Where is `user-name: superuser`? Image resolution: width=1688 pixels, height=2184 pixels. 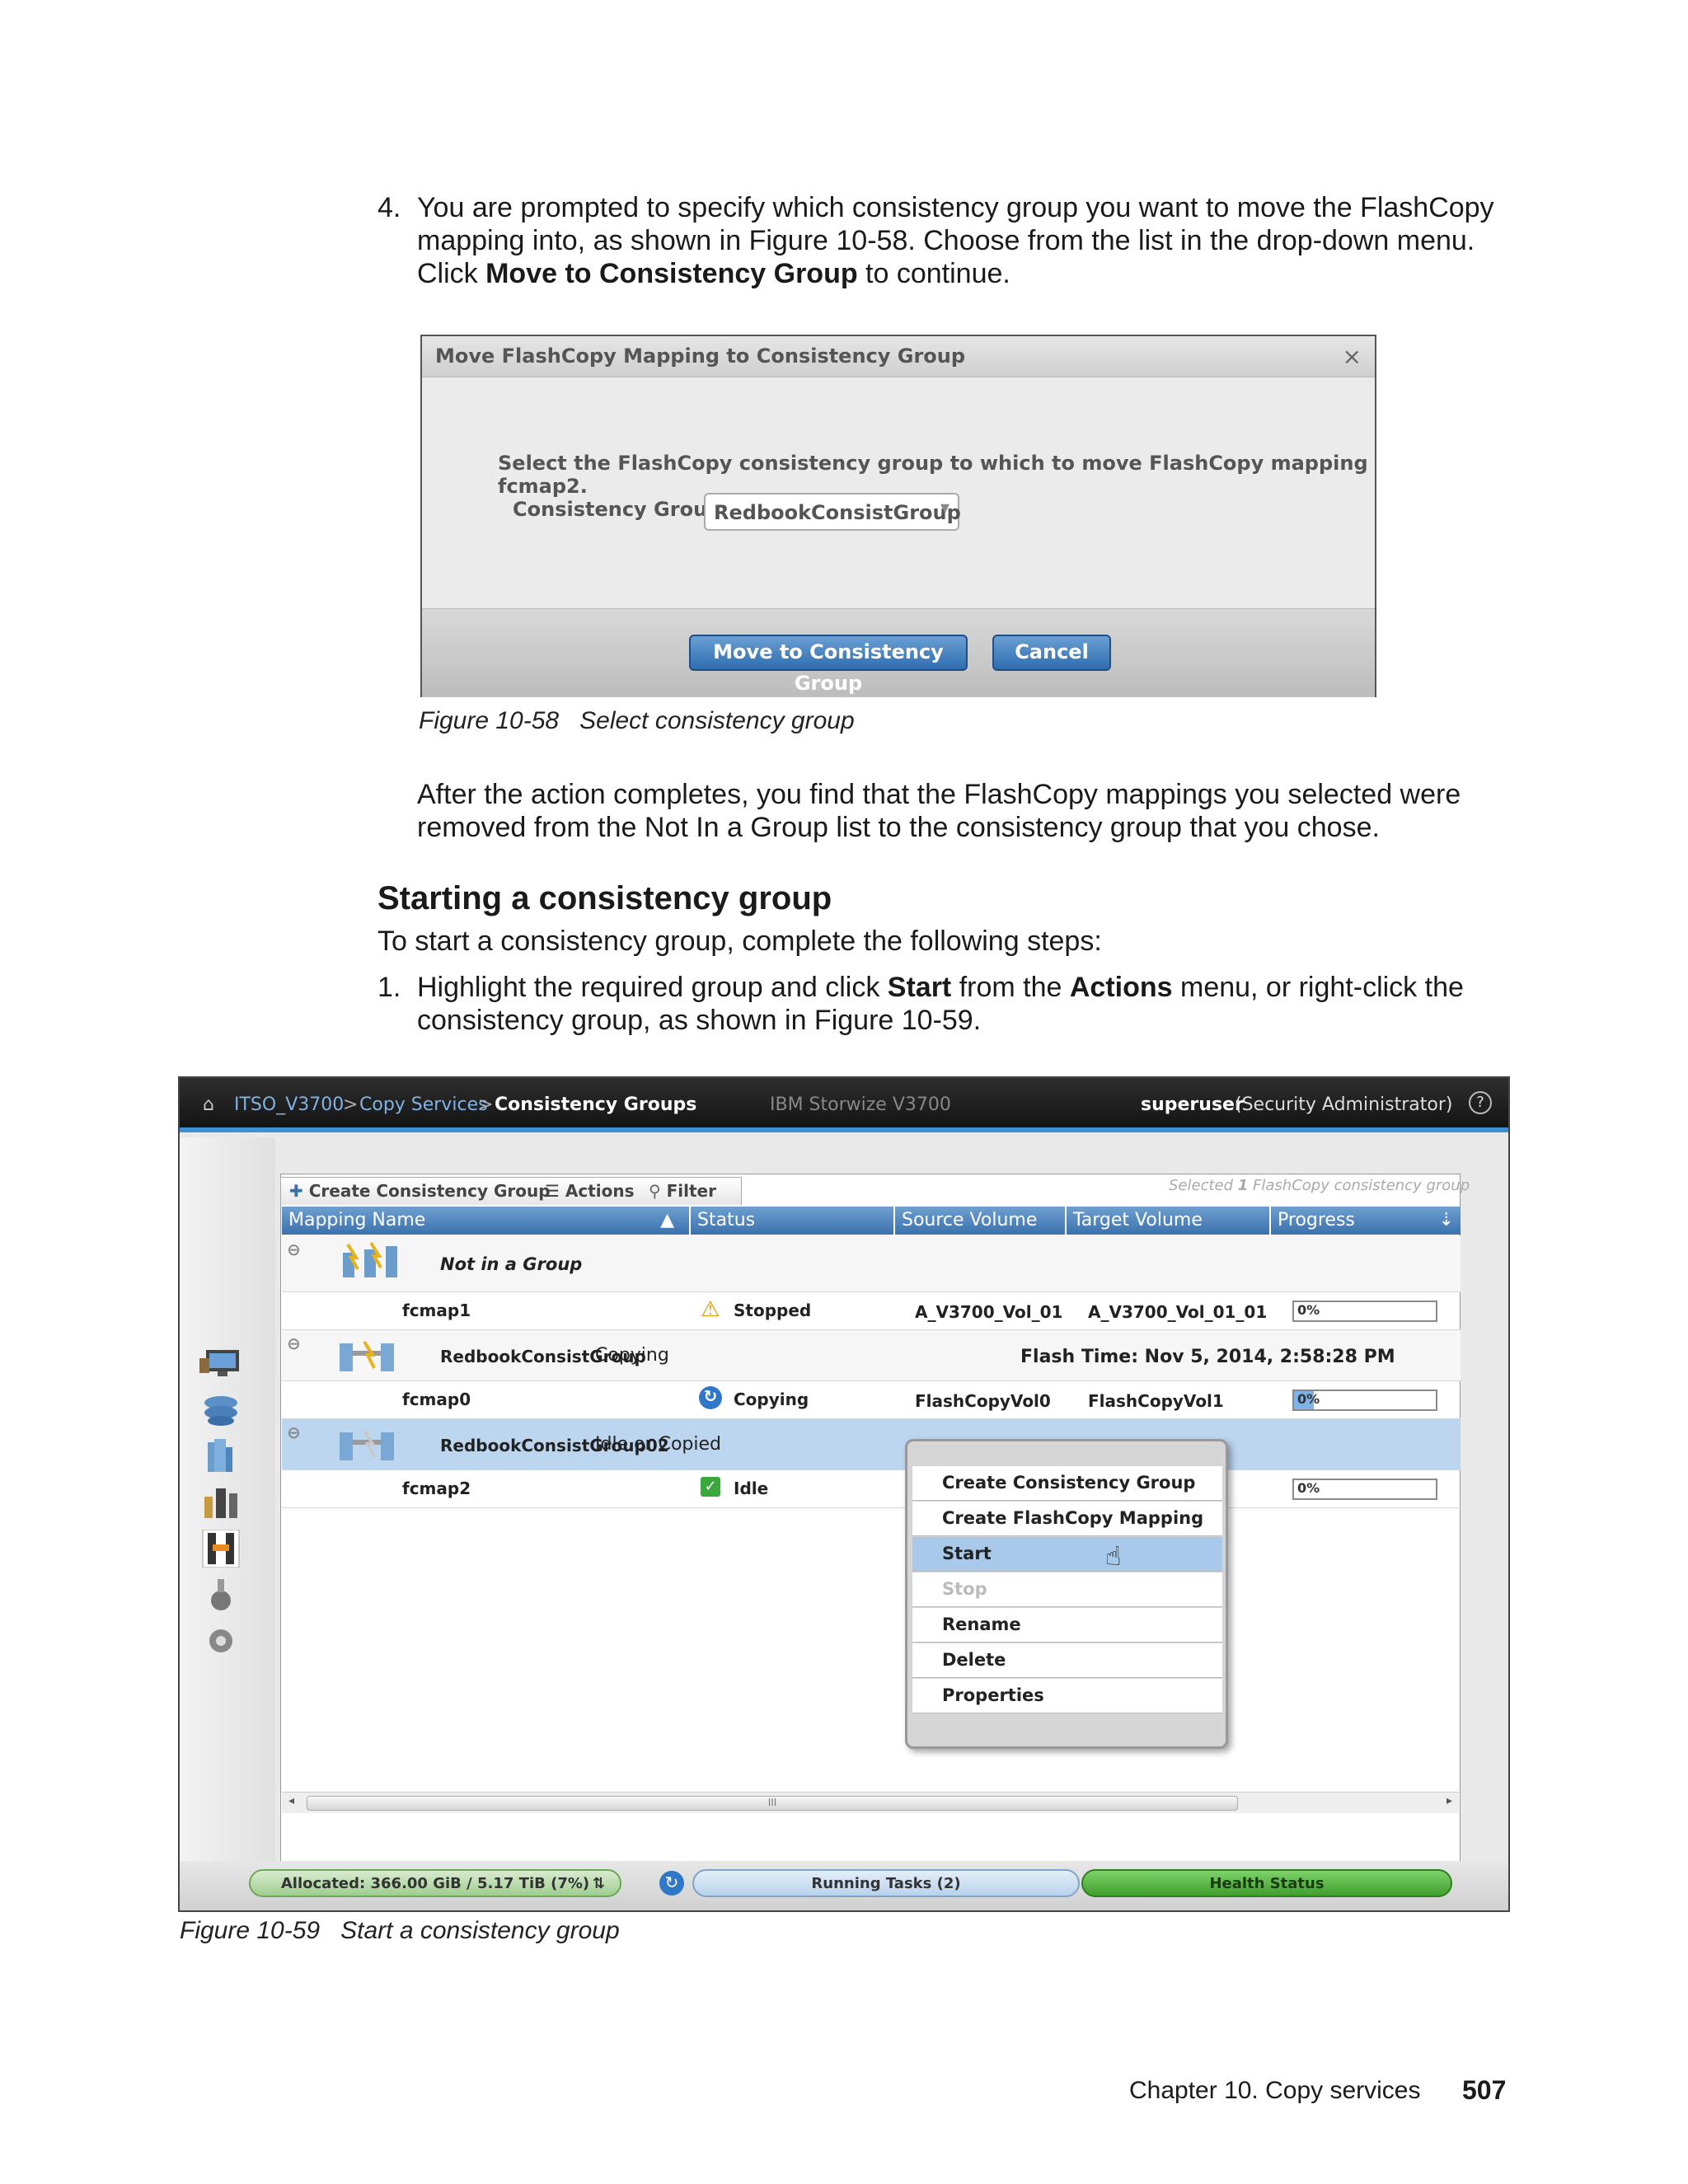 user-name: superuser is located at coordinates (1193, 1104).